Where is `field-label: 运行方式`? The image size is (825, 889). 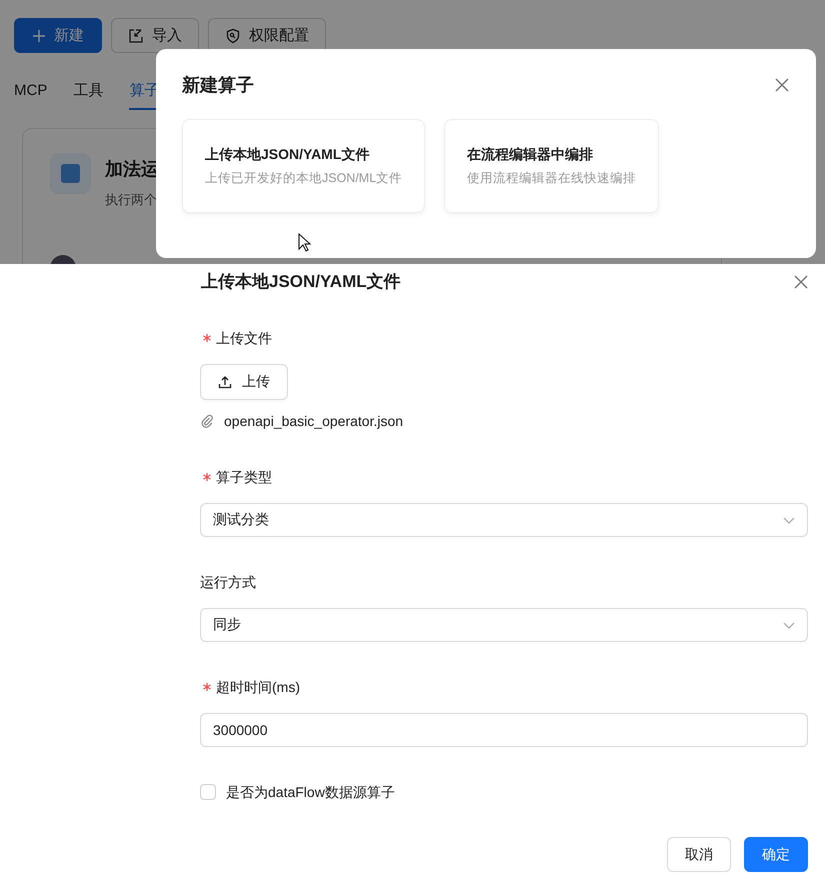
field-label: 运行方式 is located at coordinates (228, 582).